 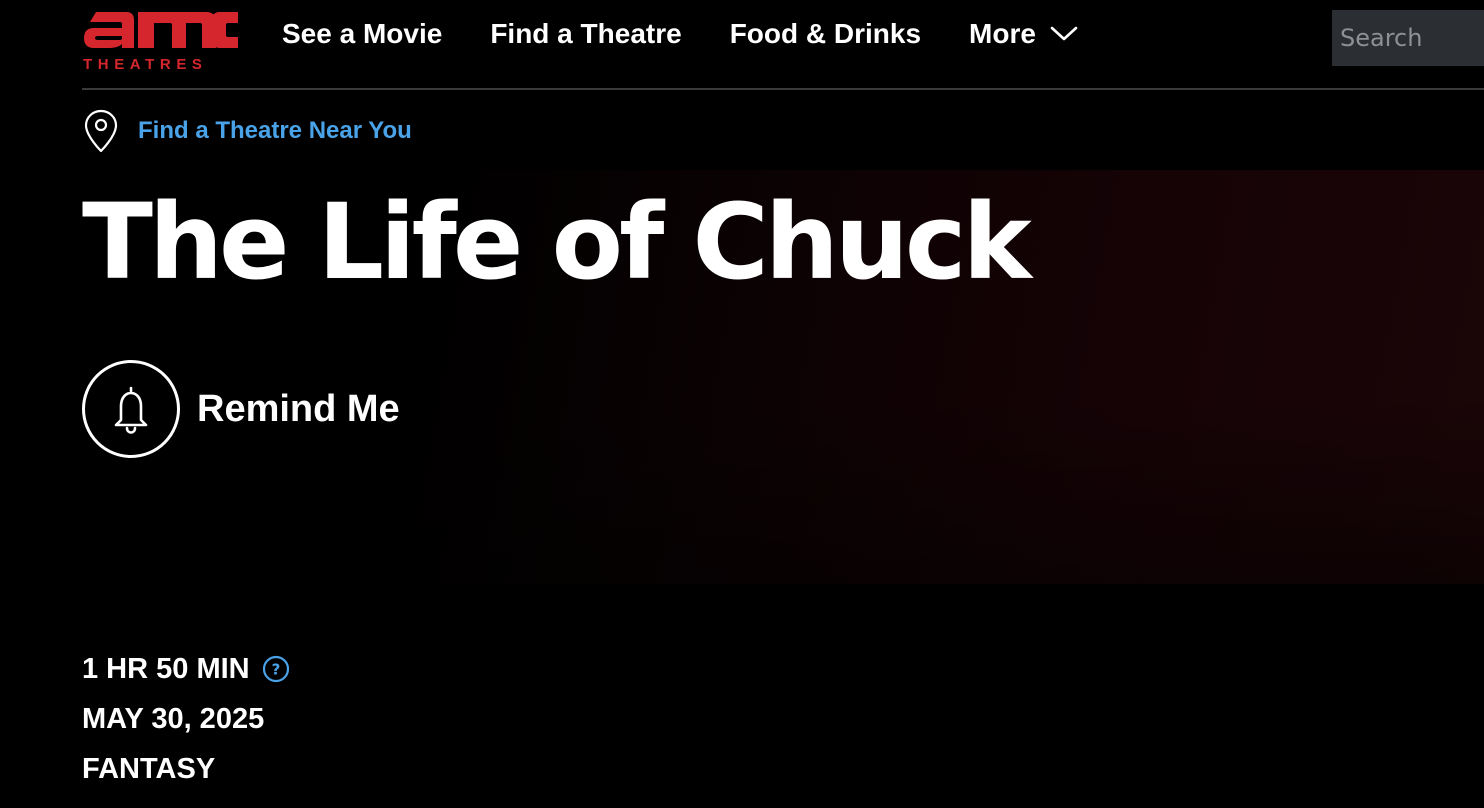 I want to click on amc-logo: THEATRES, so click(x=162, y=39).